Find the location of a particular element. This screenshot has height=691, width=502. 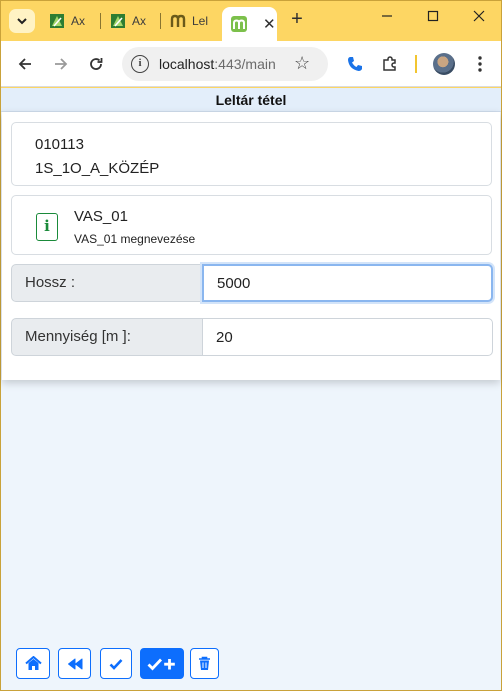

check-plus-icon is located at coordinates (161, 664).